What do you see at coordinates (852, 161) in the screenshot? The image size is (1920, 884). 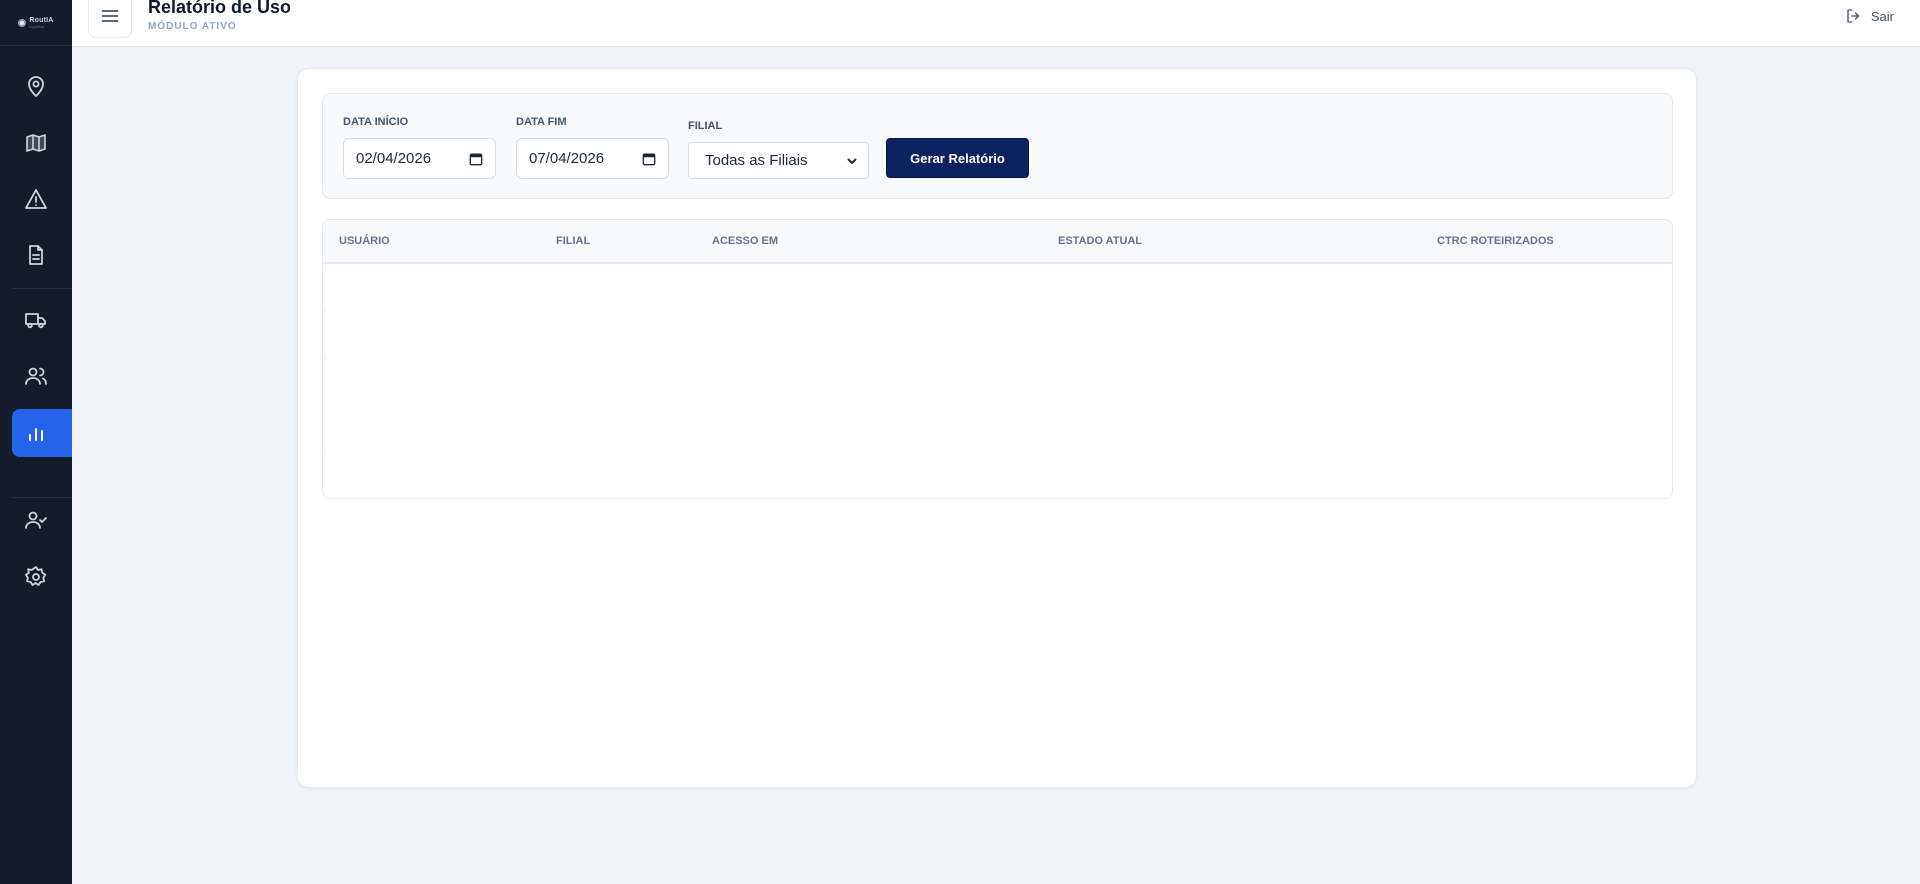 I see `chevron-down-icon` at bounding box center [852, 161].